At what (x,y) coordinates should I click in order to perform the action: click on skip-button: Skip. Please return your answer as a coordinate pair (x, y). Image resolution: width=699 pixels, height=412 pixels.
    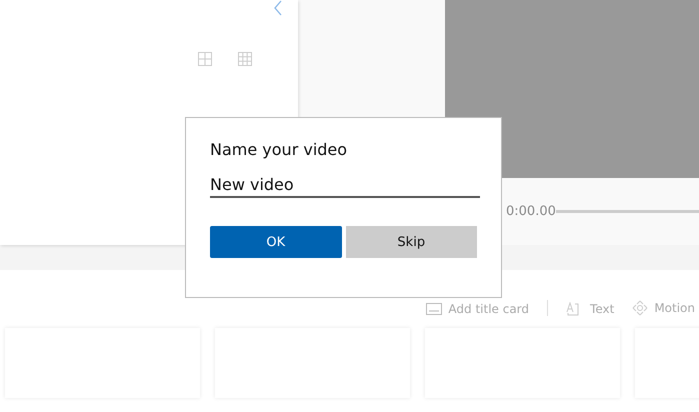
    Looking at the image, I should click on (411, 242).